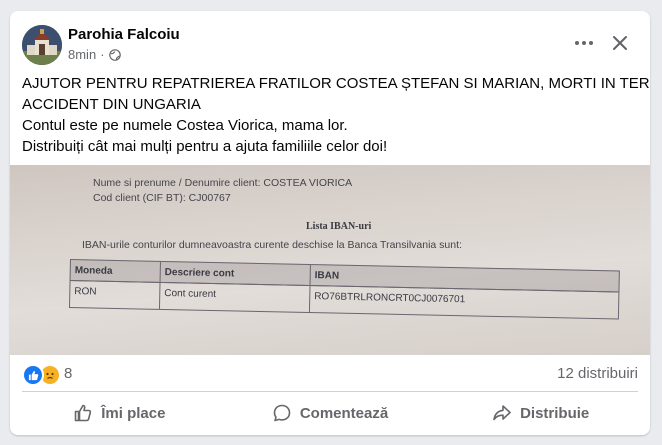  I want to click on close-icon, so click(620, 43).